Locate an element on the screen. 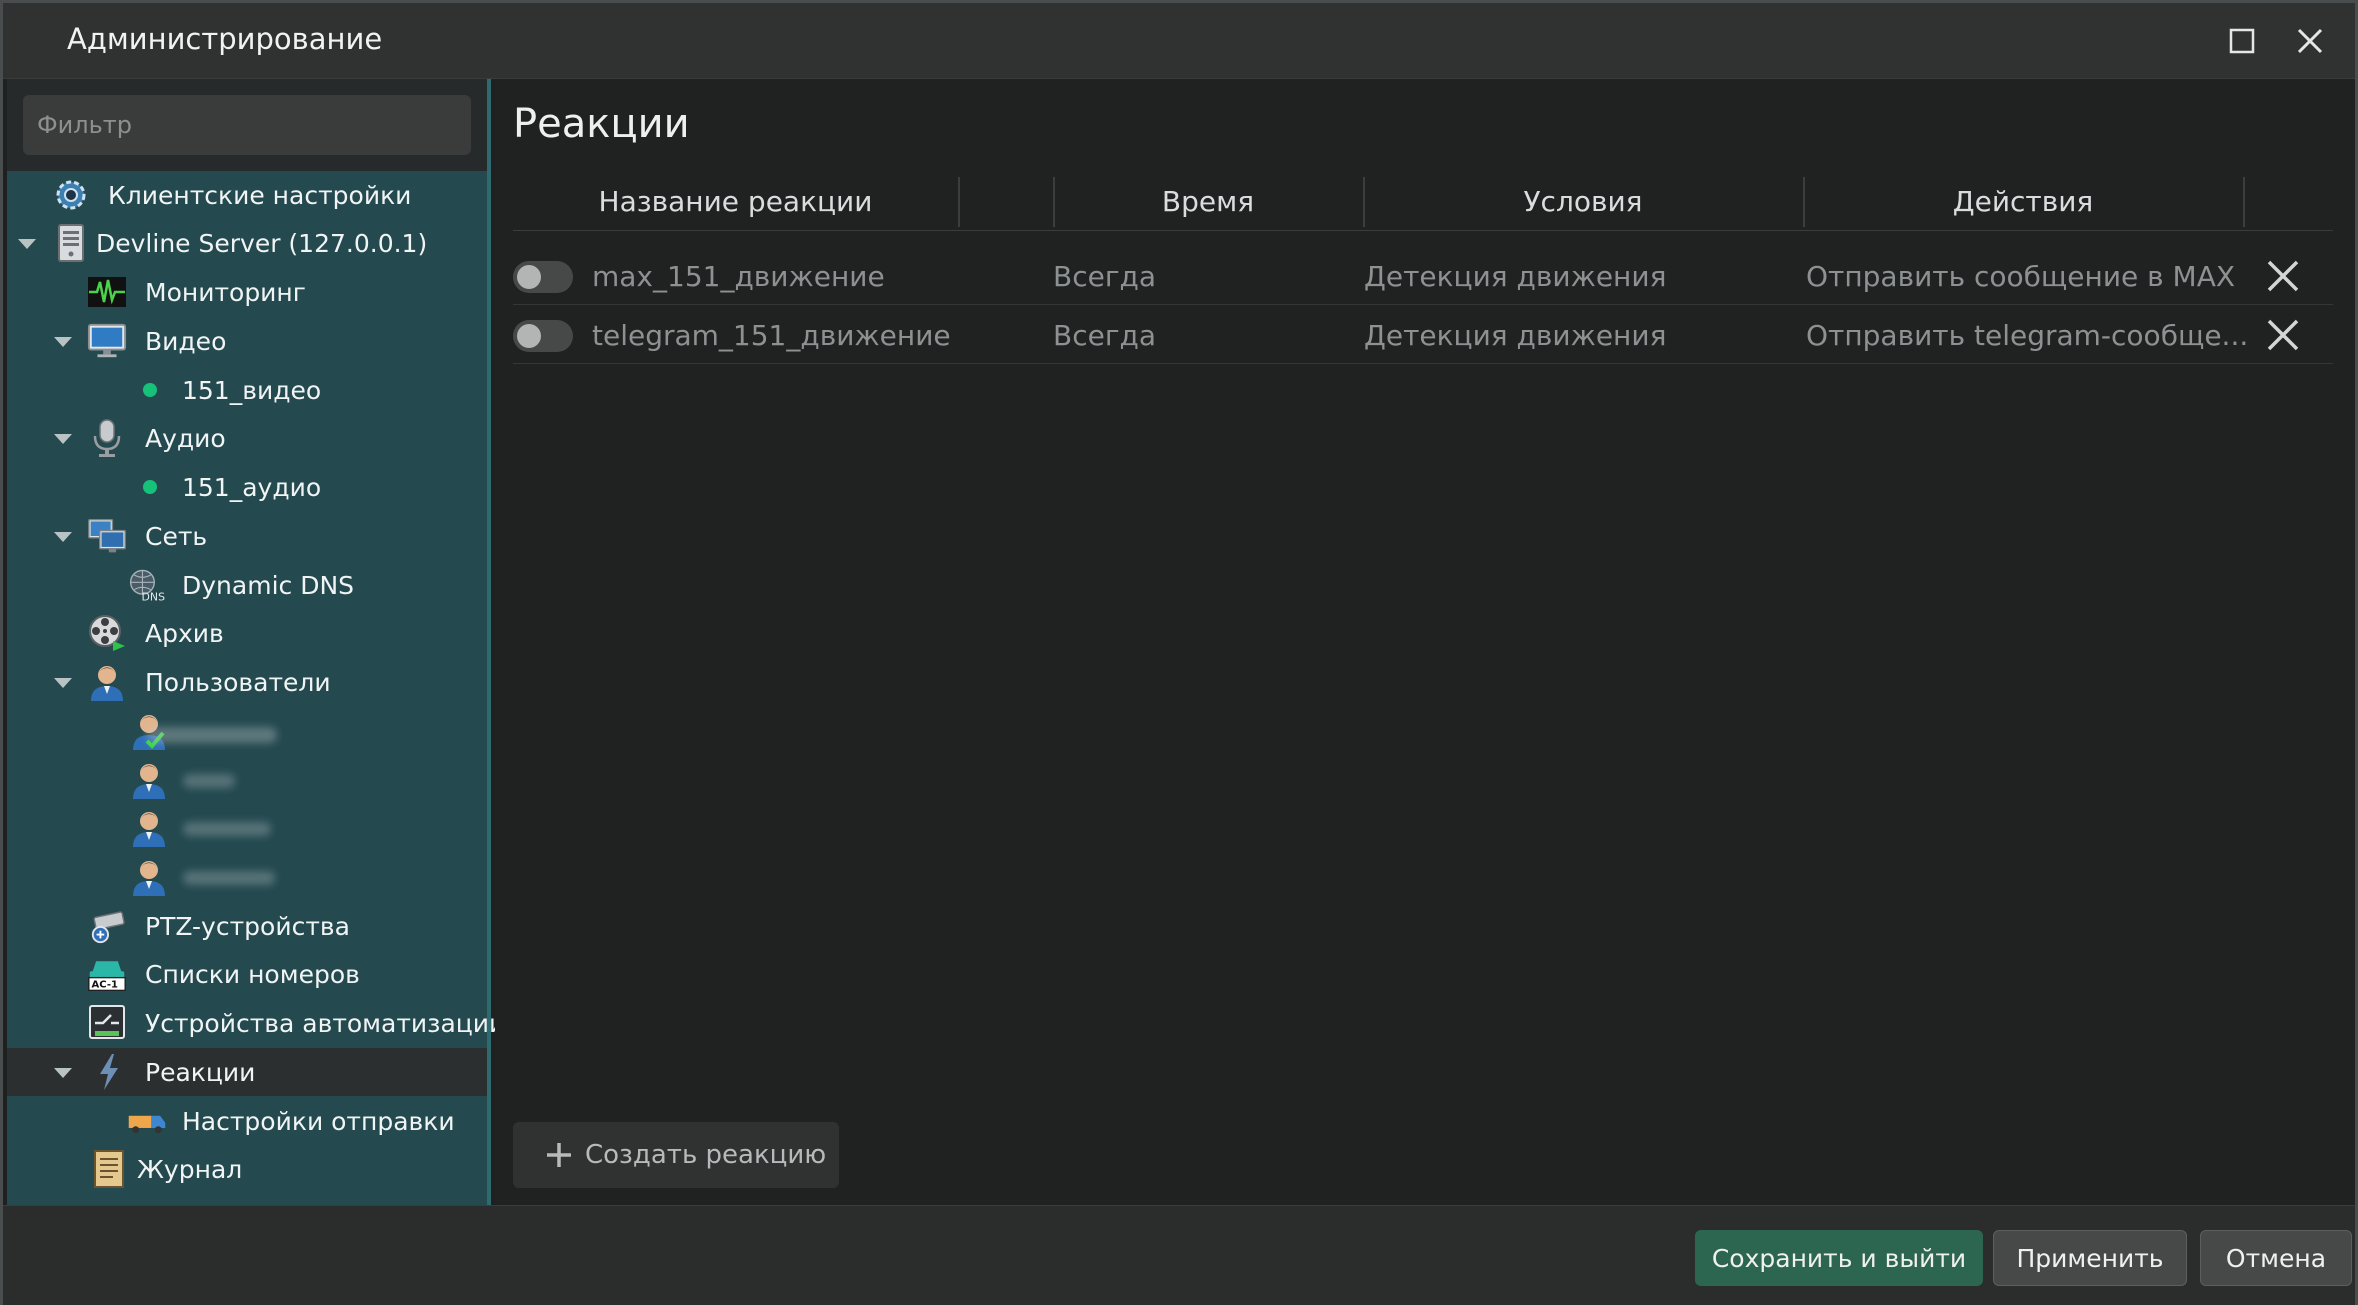 This screenshot has height=1305, width=2358. delivery-truck-icon is located at coordinates (147, 1121).